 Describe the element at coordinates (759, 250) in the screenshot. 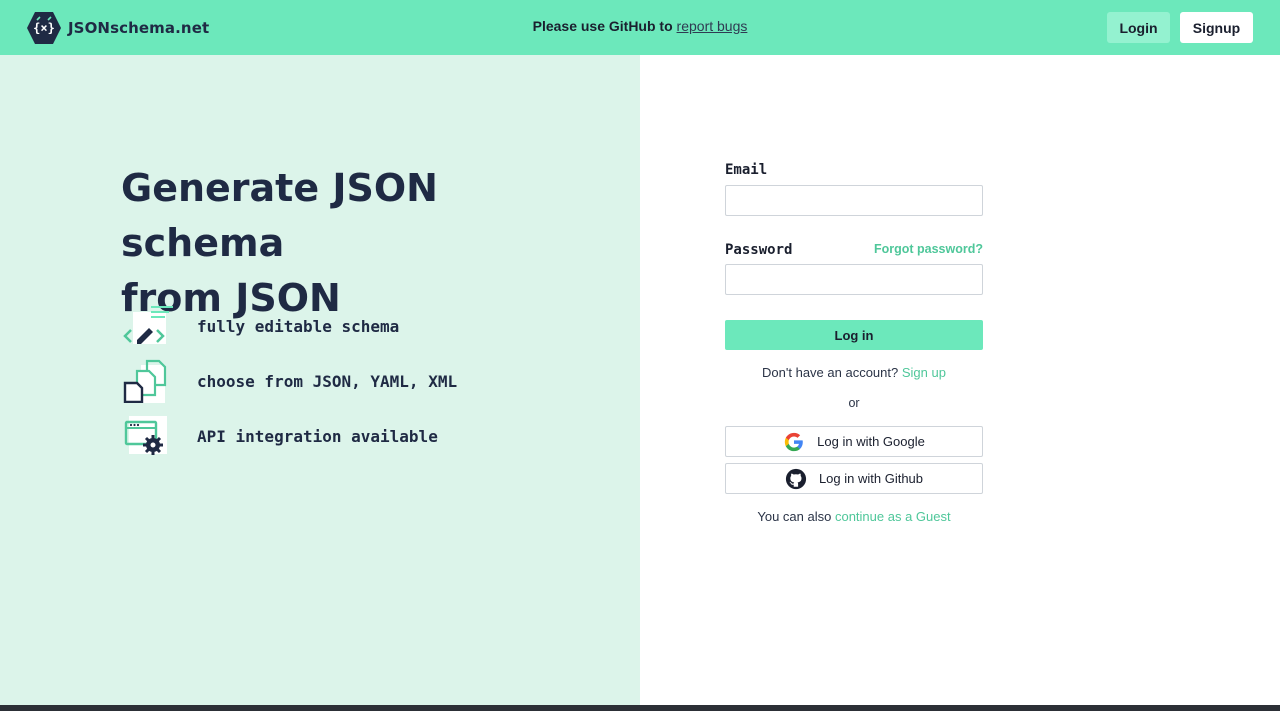

I see `password-label: Password` at that location.